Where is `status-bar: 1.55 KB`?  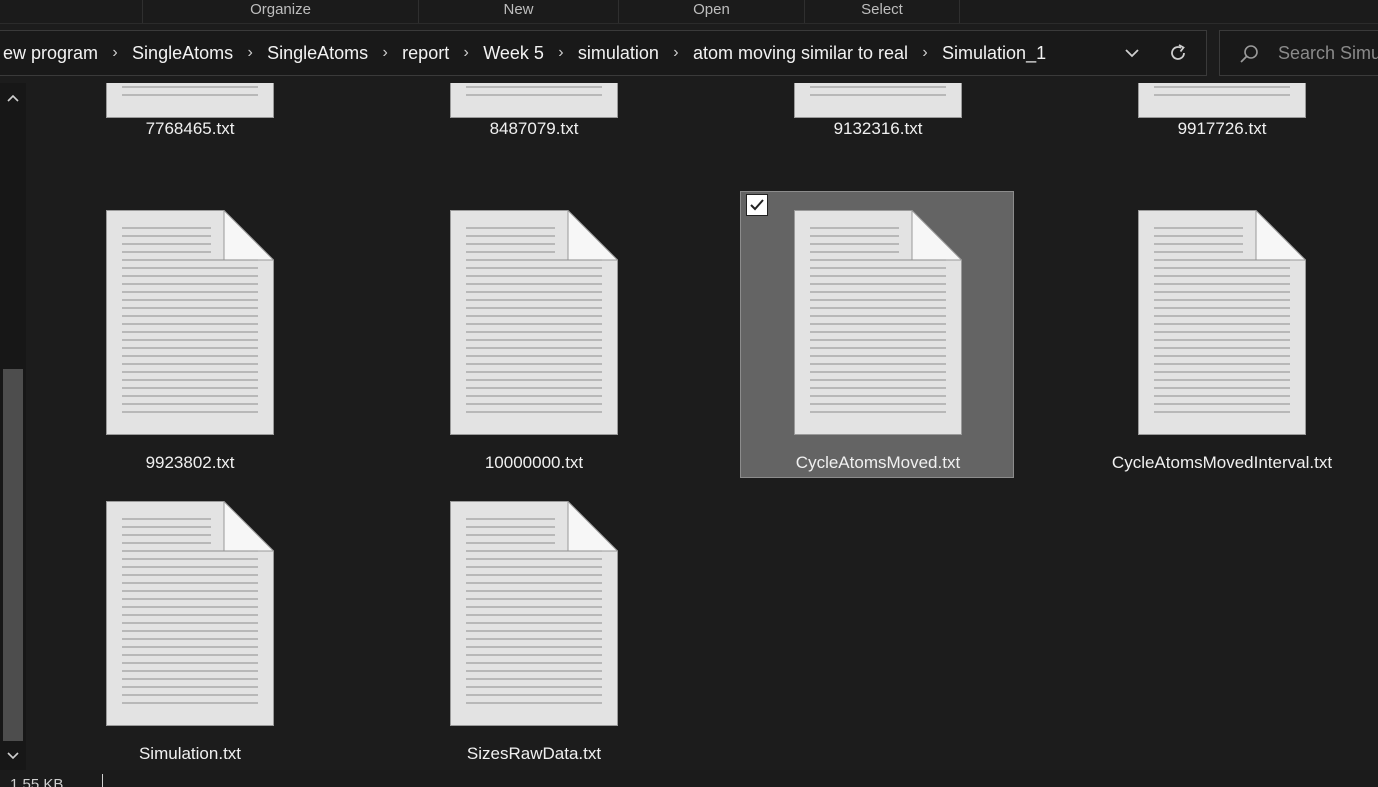 status-bar: 1.55 KB is located at coordinates (689, 778).